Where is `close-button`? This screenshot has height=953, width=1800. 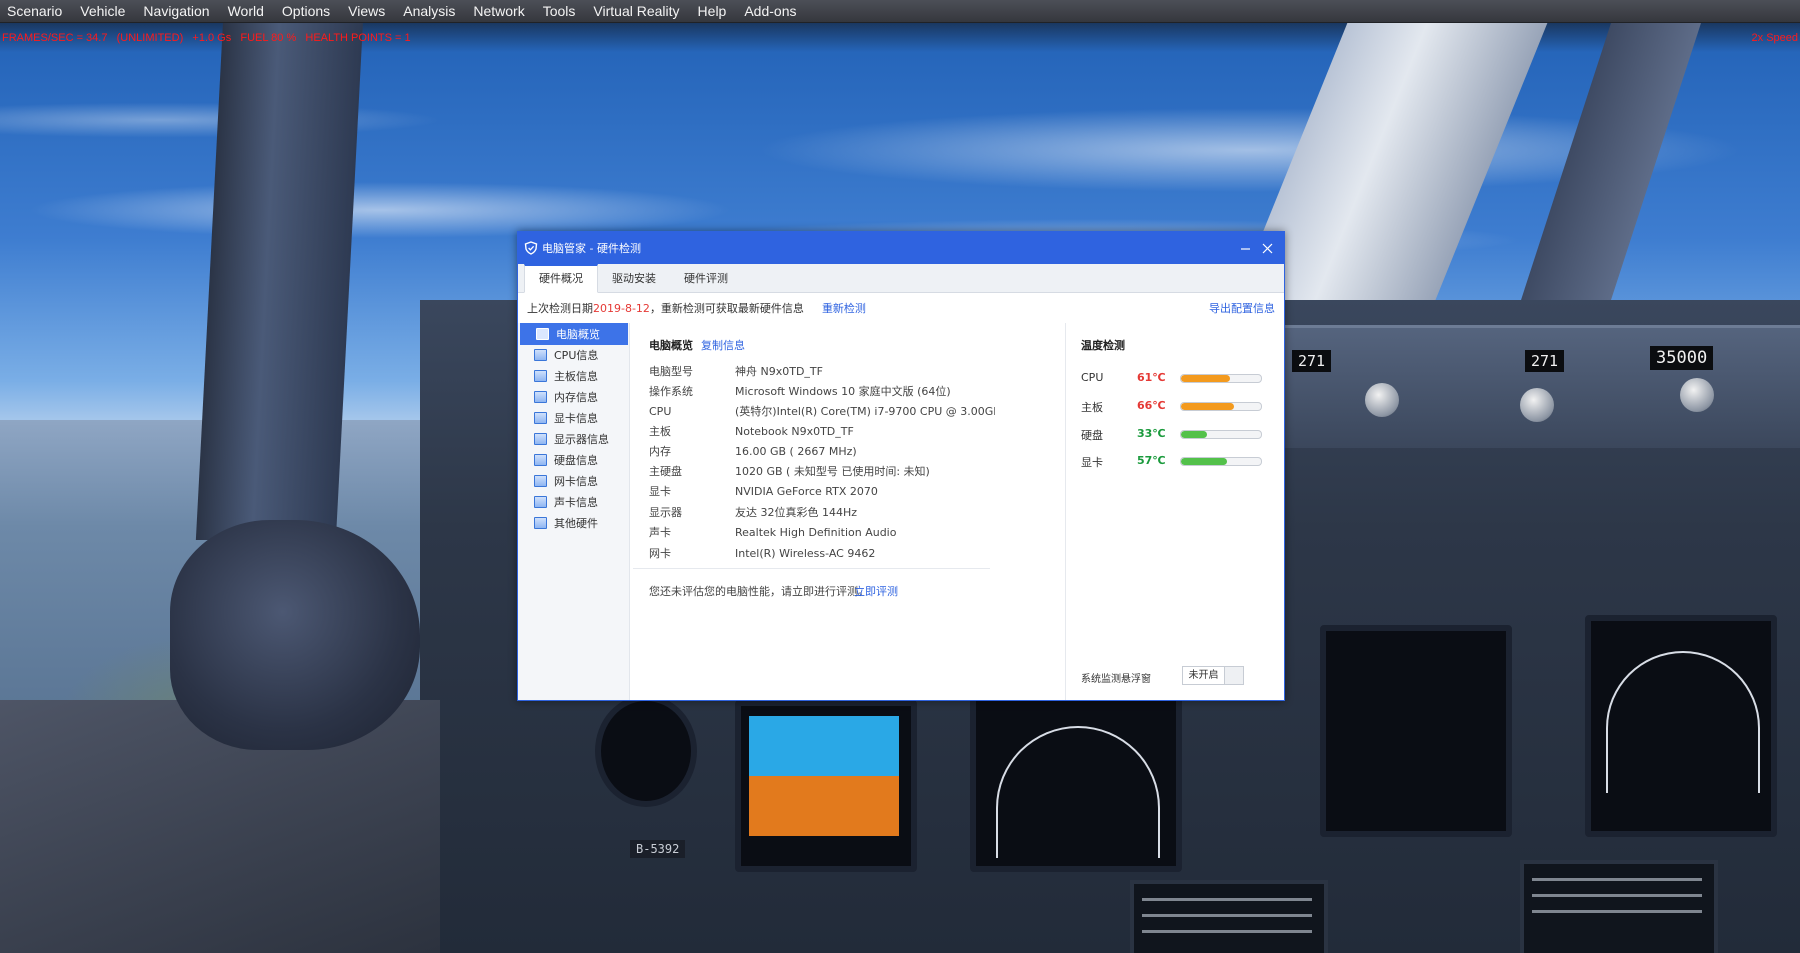
close-button is located at coordinates (1267, 248).